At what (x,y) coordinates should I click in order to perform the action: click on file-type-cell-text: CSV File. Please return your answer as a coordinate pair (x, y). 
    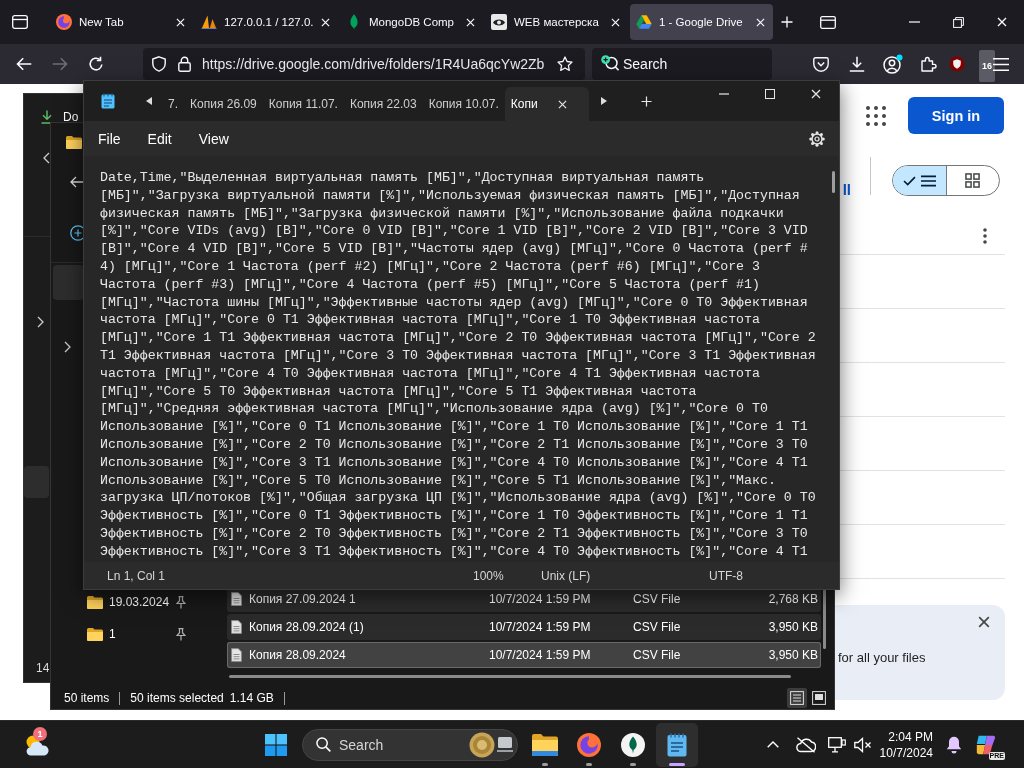
    Looking at the image, I should click on (657, 627).